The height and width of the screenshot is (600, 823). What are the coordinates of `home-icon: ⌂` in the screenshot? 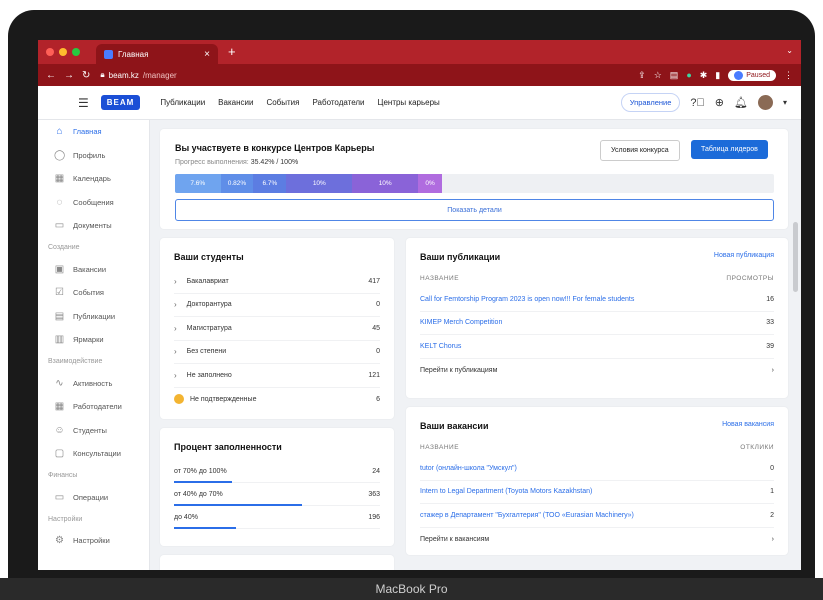 It's located at (59, 132).